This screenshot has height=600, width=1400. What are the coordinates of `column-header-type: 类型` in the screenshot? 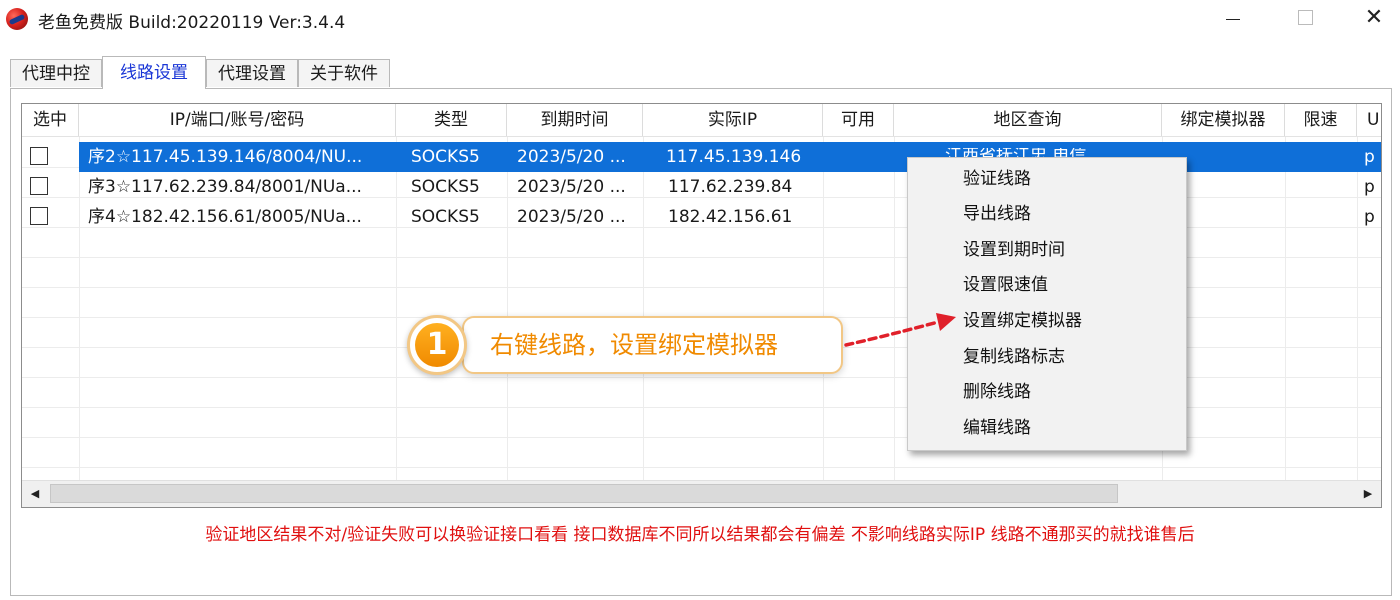 It's located at (451, 120).